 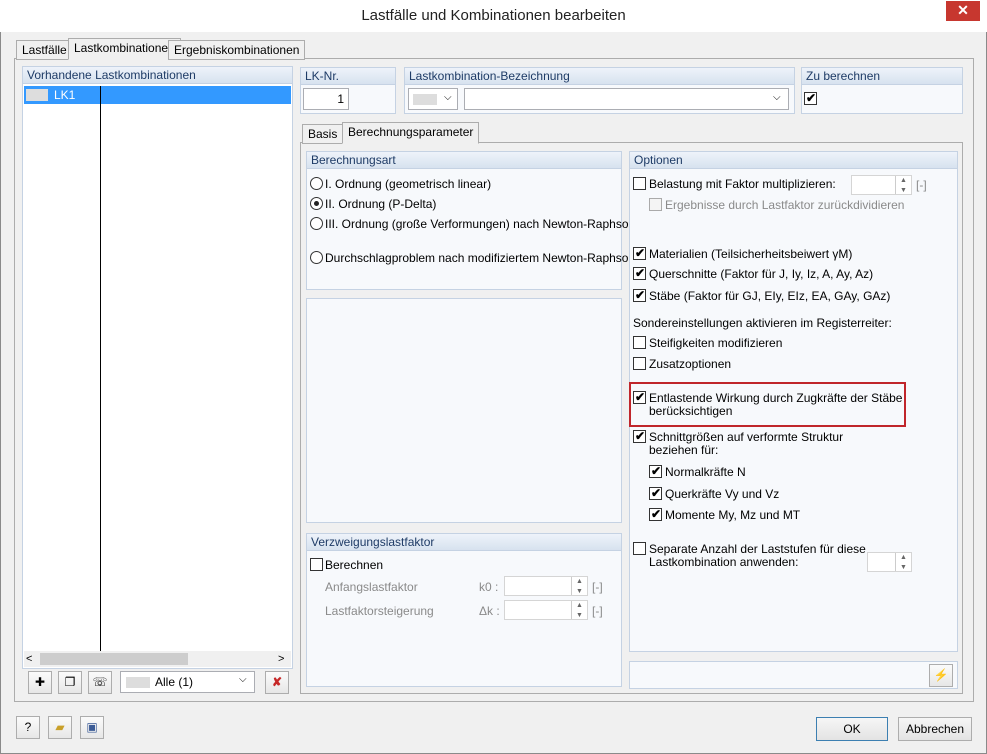 I want to click on calculate-button: ⚡, so click(x=941, y=675).